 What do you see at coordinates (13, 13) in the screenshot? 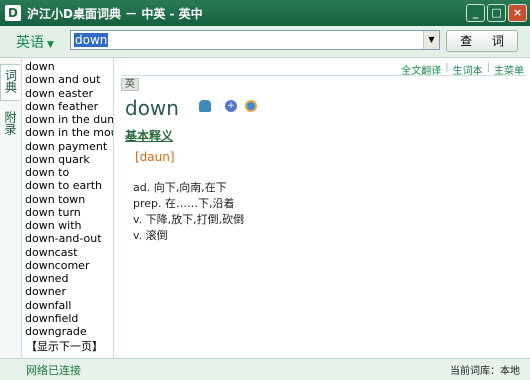
I see `app-d-icon: D` at bounding box center [13, 13].